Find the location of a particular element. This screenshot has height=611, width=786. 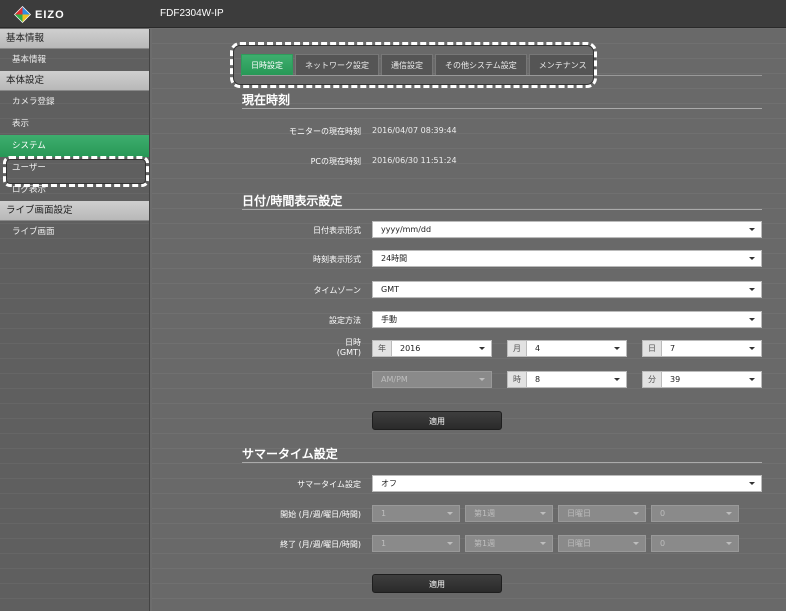

system-highlight-outline is located at coordinates (76, 171).